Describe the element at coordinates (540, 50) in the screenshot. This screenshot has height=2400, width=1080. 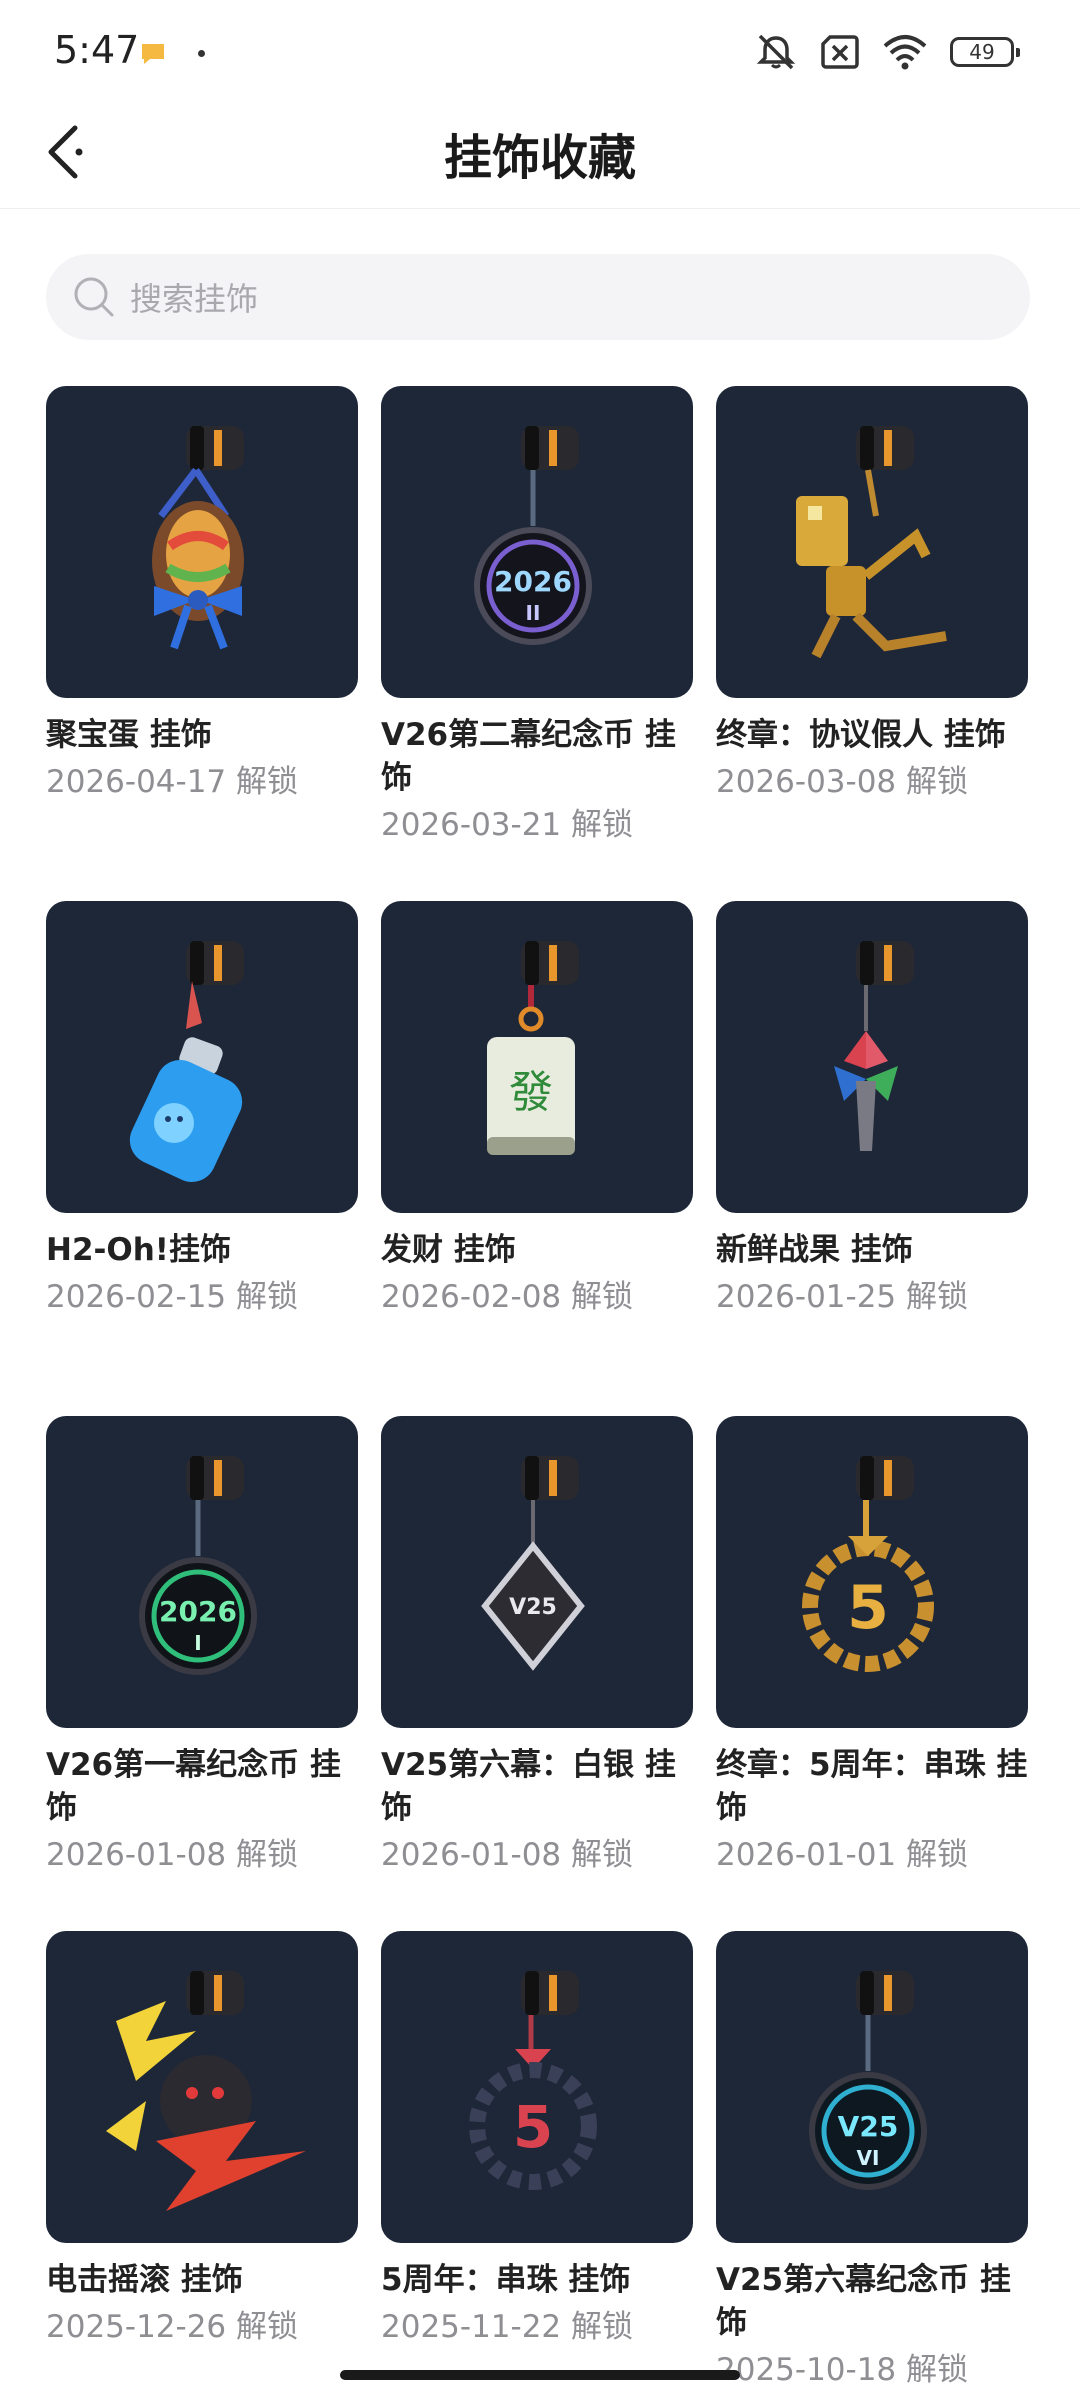
I see `status-bar: 5:47 49` at that location.